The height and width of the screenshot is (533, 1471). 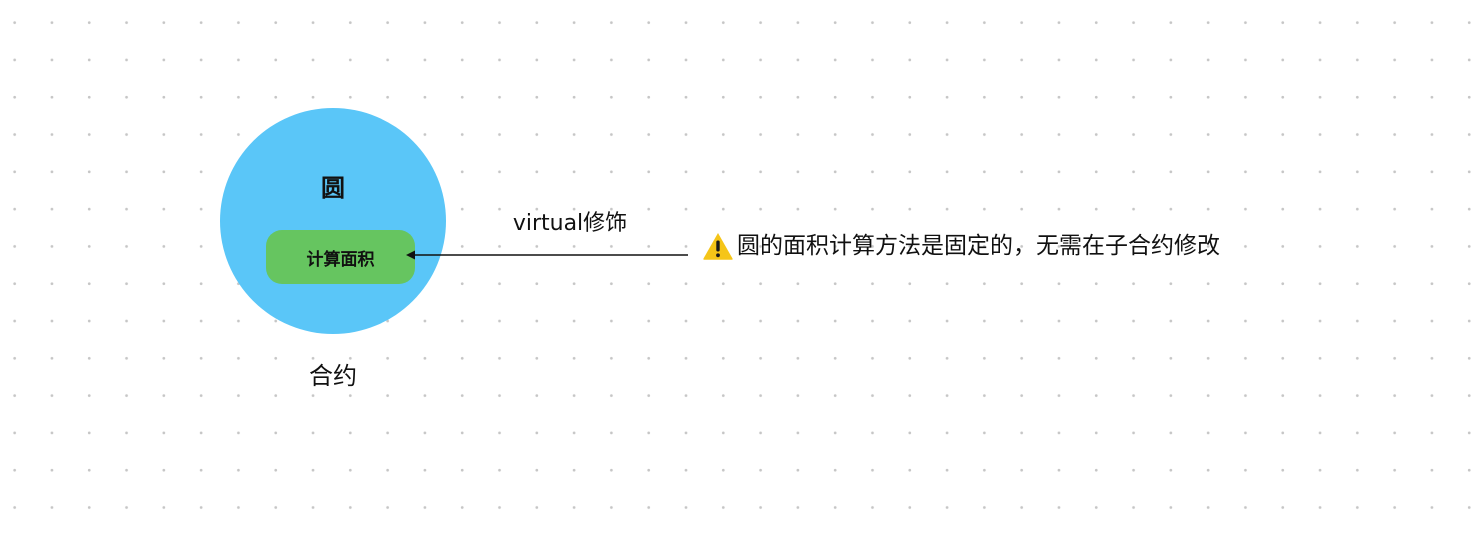 I want to click on edge-label: virtual修饰, so click(x=570, y=223).